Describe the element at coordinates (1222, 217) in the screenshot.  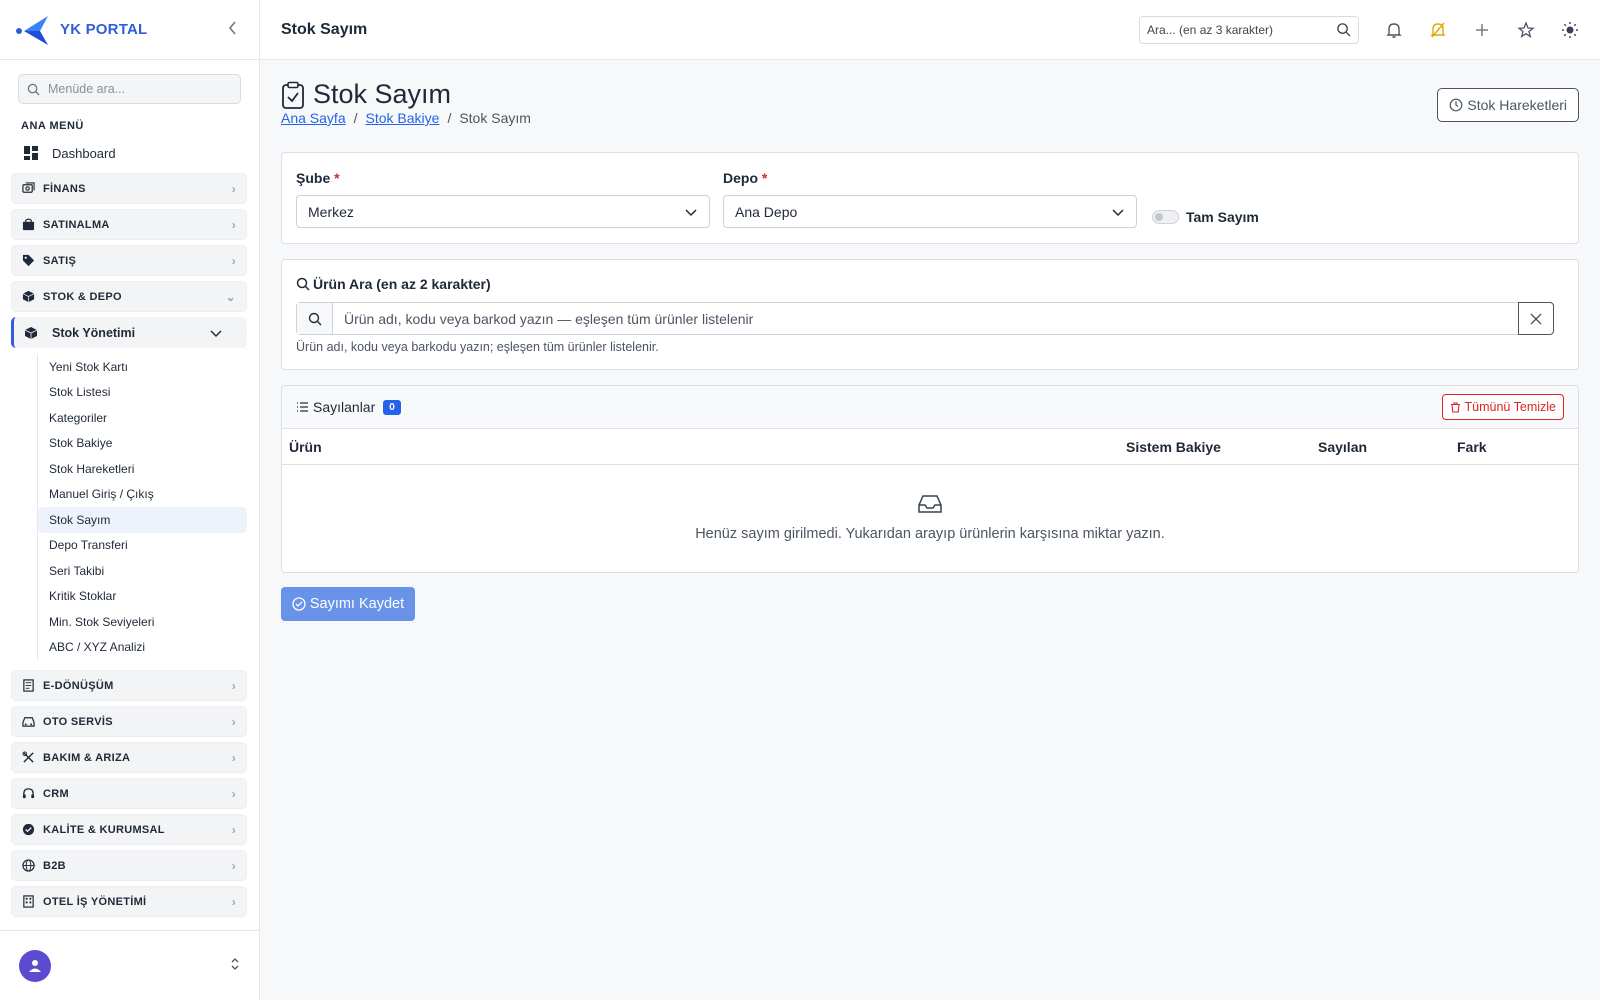
I see `full-count-label: Tam Sayım` at that location.